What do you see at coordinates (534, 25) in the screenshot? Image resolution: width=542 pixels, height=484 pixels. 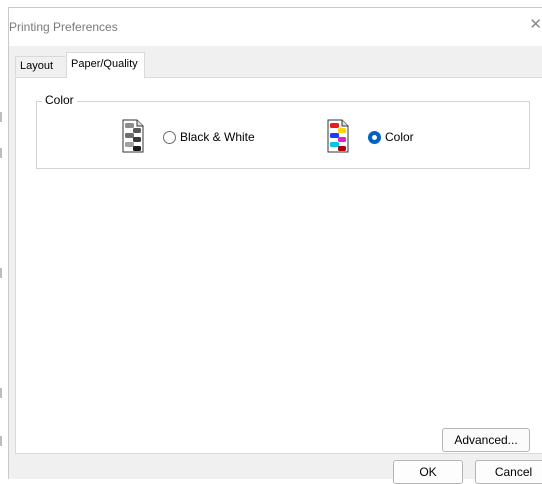 I see `close-icon: ✕` at bounding box center [534, 25].